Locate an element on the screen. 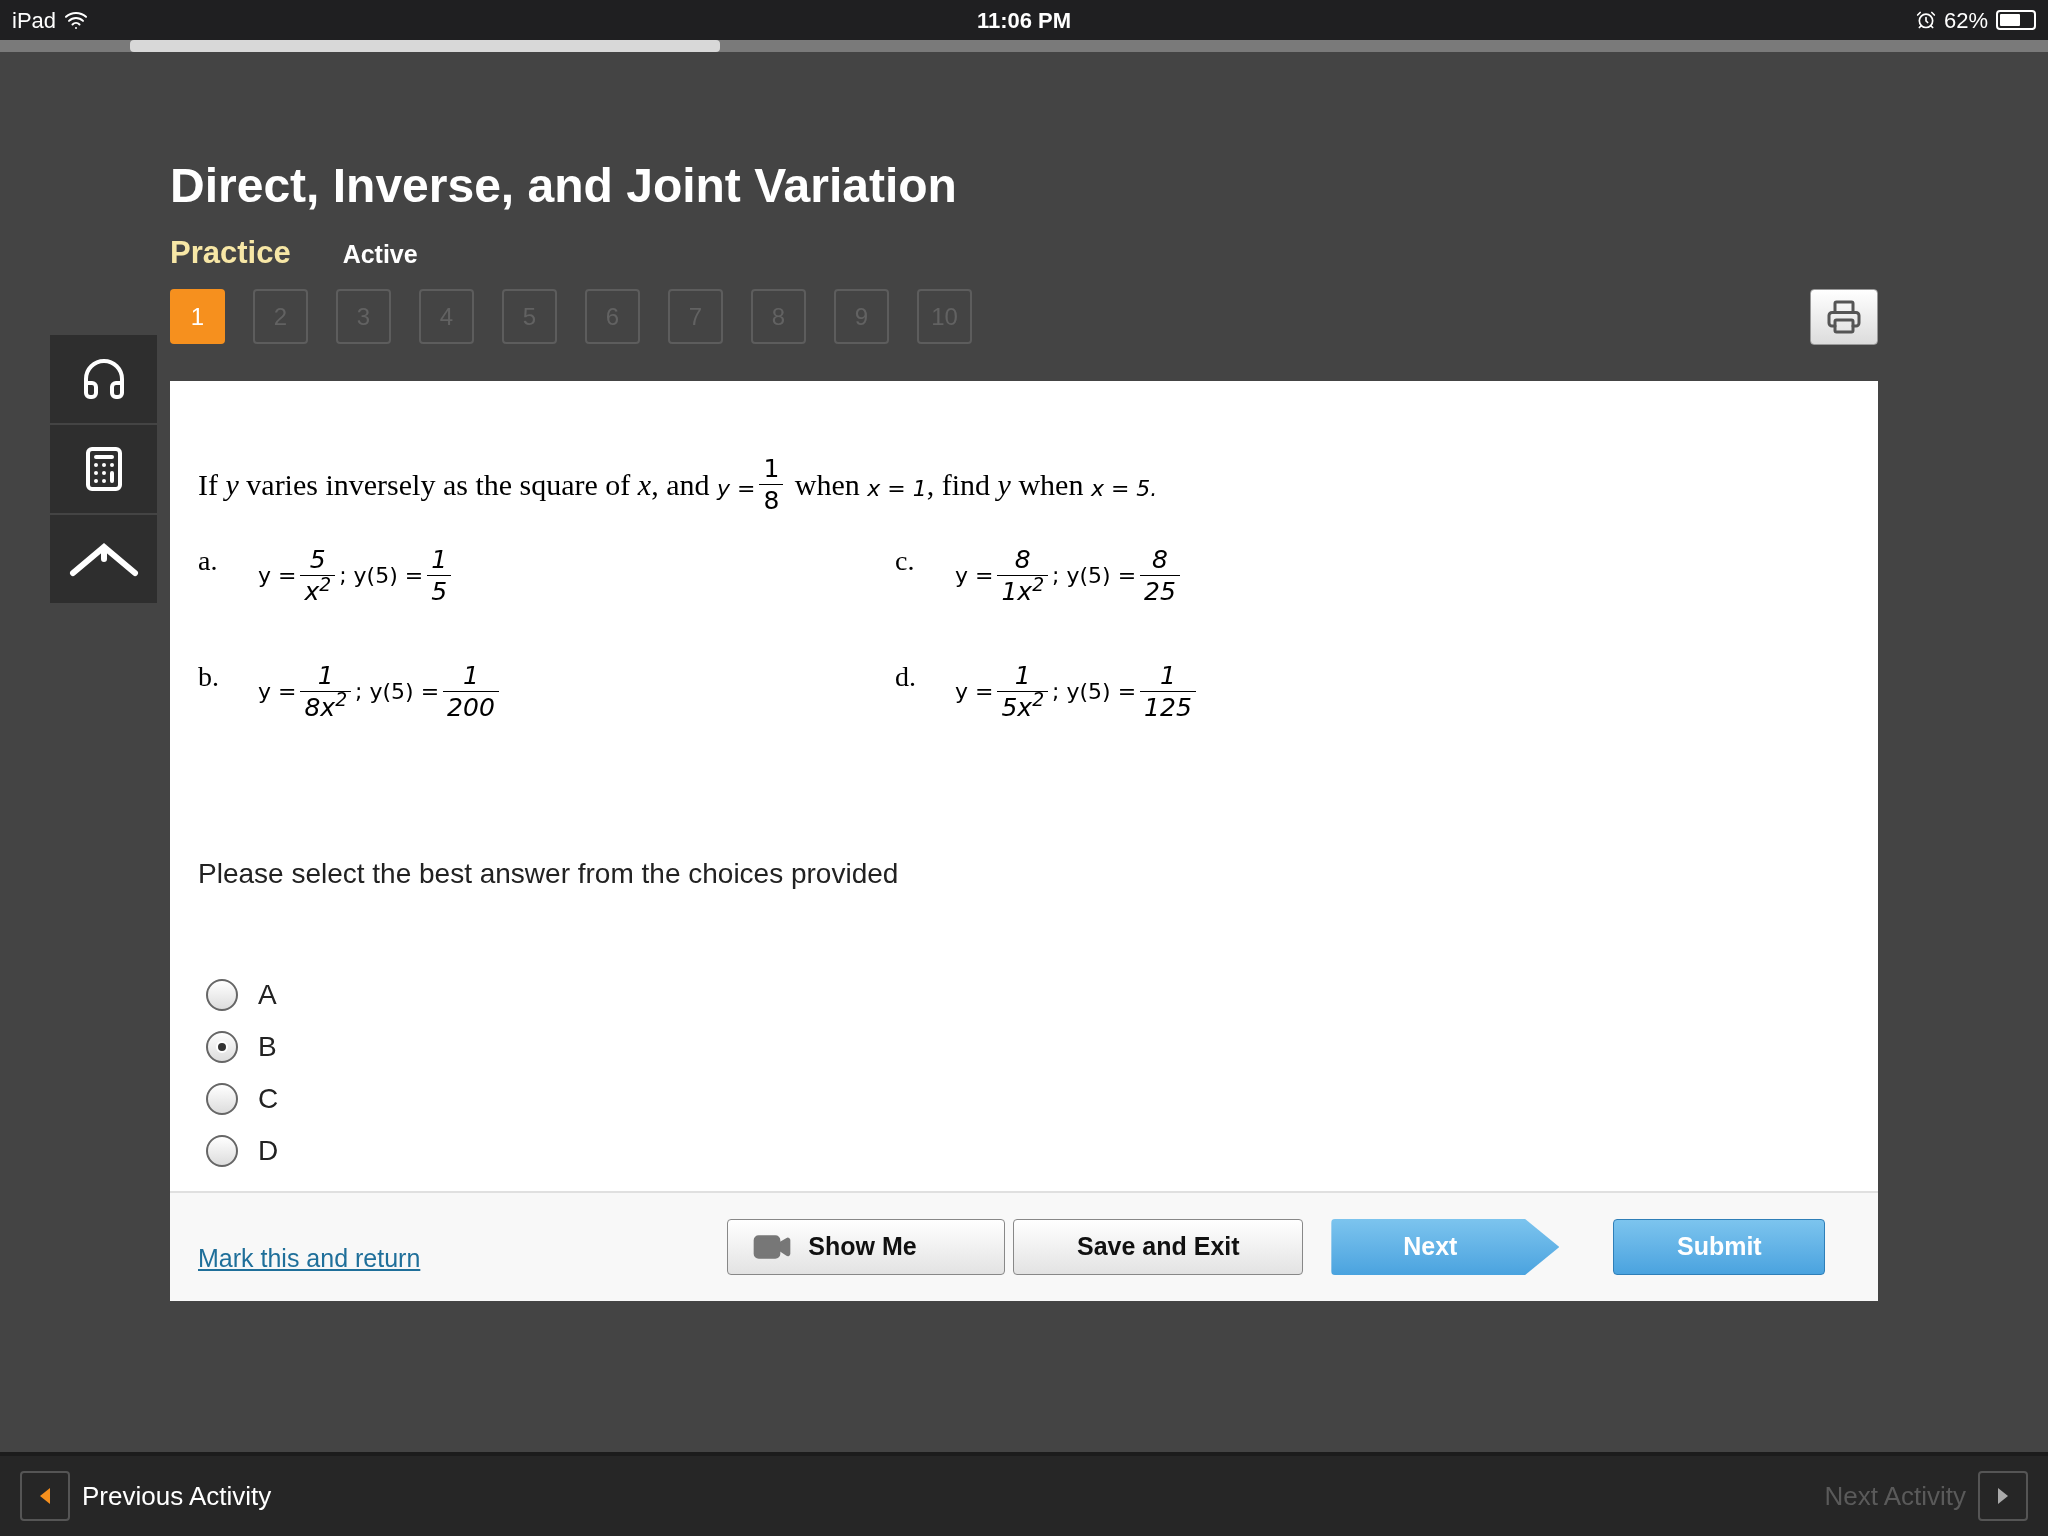 The image size is (2048, 1536). previous-arrow-button is located at coordinates (45, 1496).